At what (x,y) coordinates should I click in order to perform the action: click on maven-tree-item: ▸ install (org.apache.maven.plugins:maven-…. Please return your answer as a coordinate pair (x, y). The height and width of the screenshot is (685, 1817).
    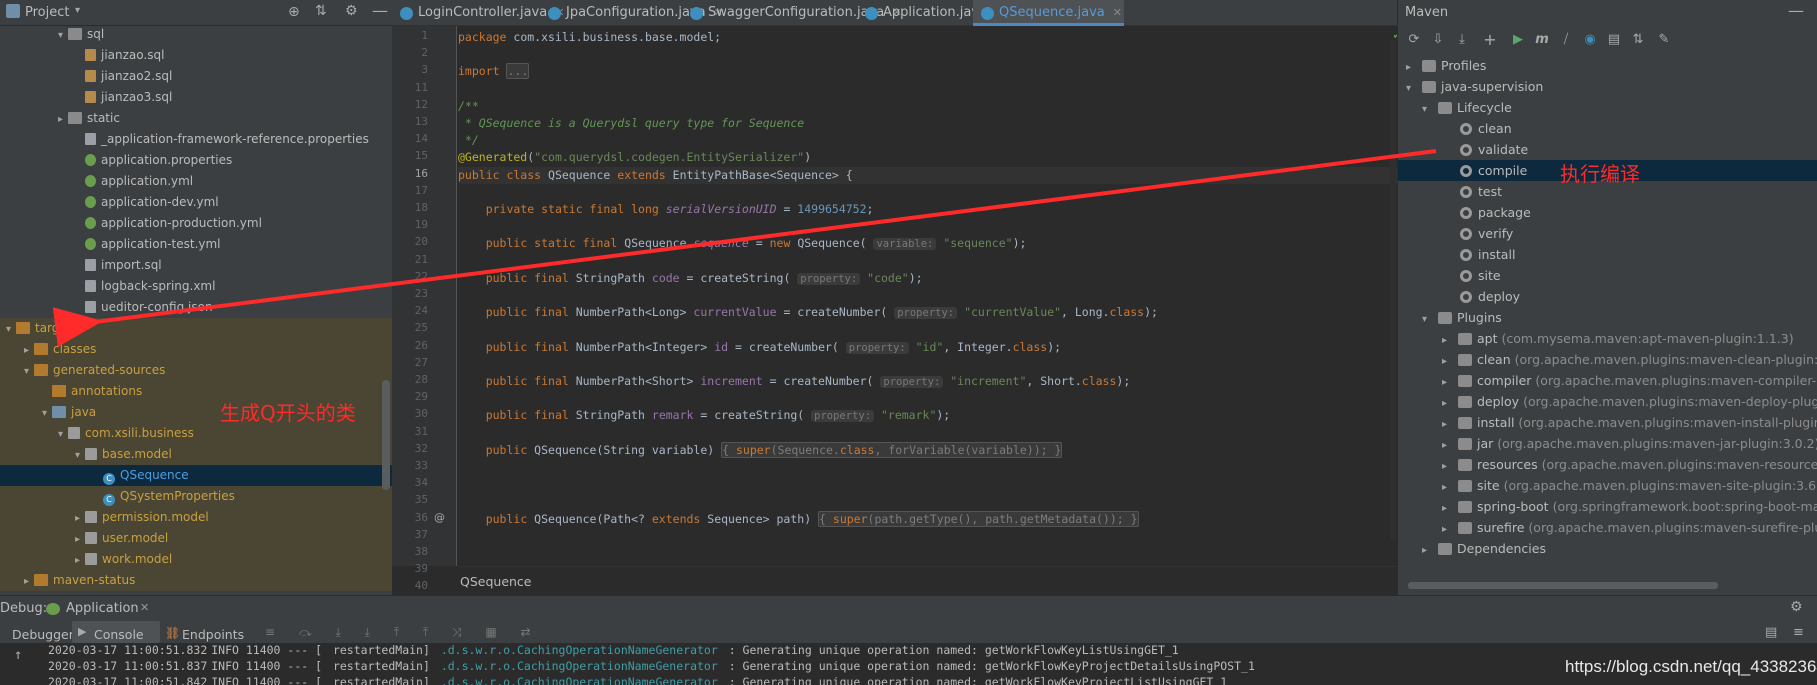
    Looking at the image, I should click on (1607, 422).